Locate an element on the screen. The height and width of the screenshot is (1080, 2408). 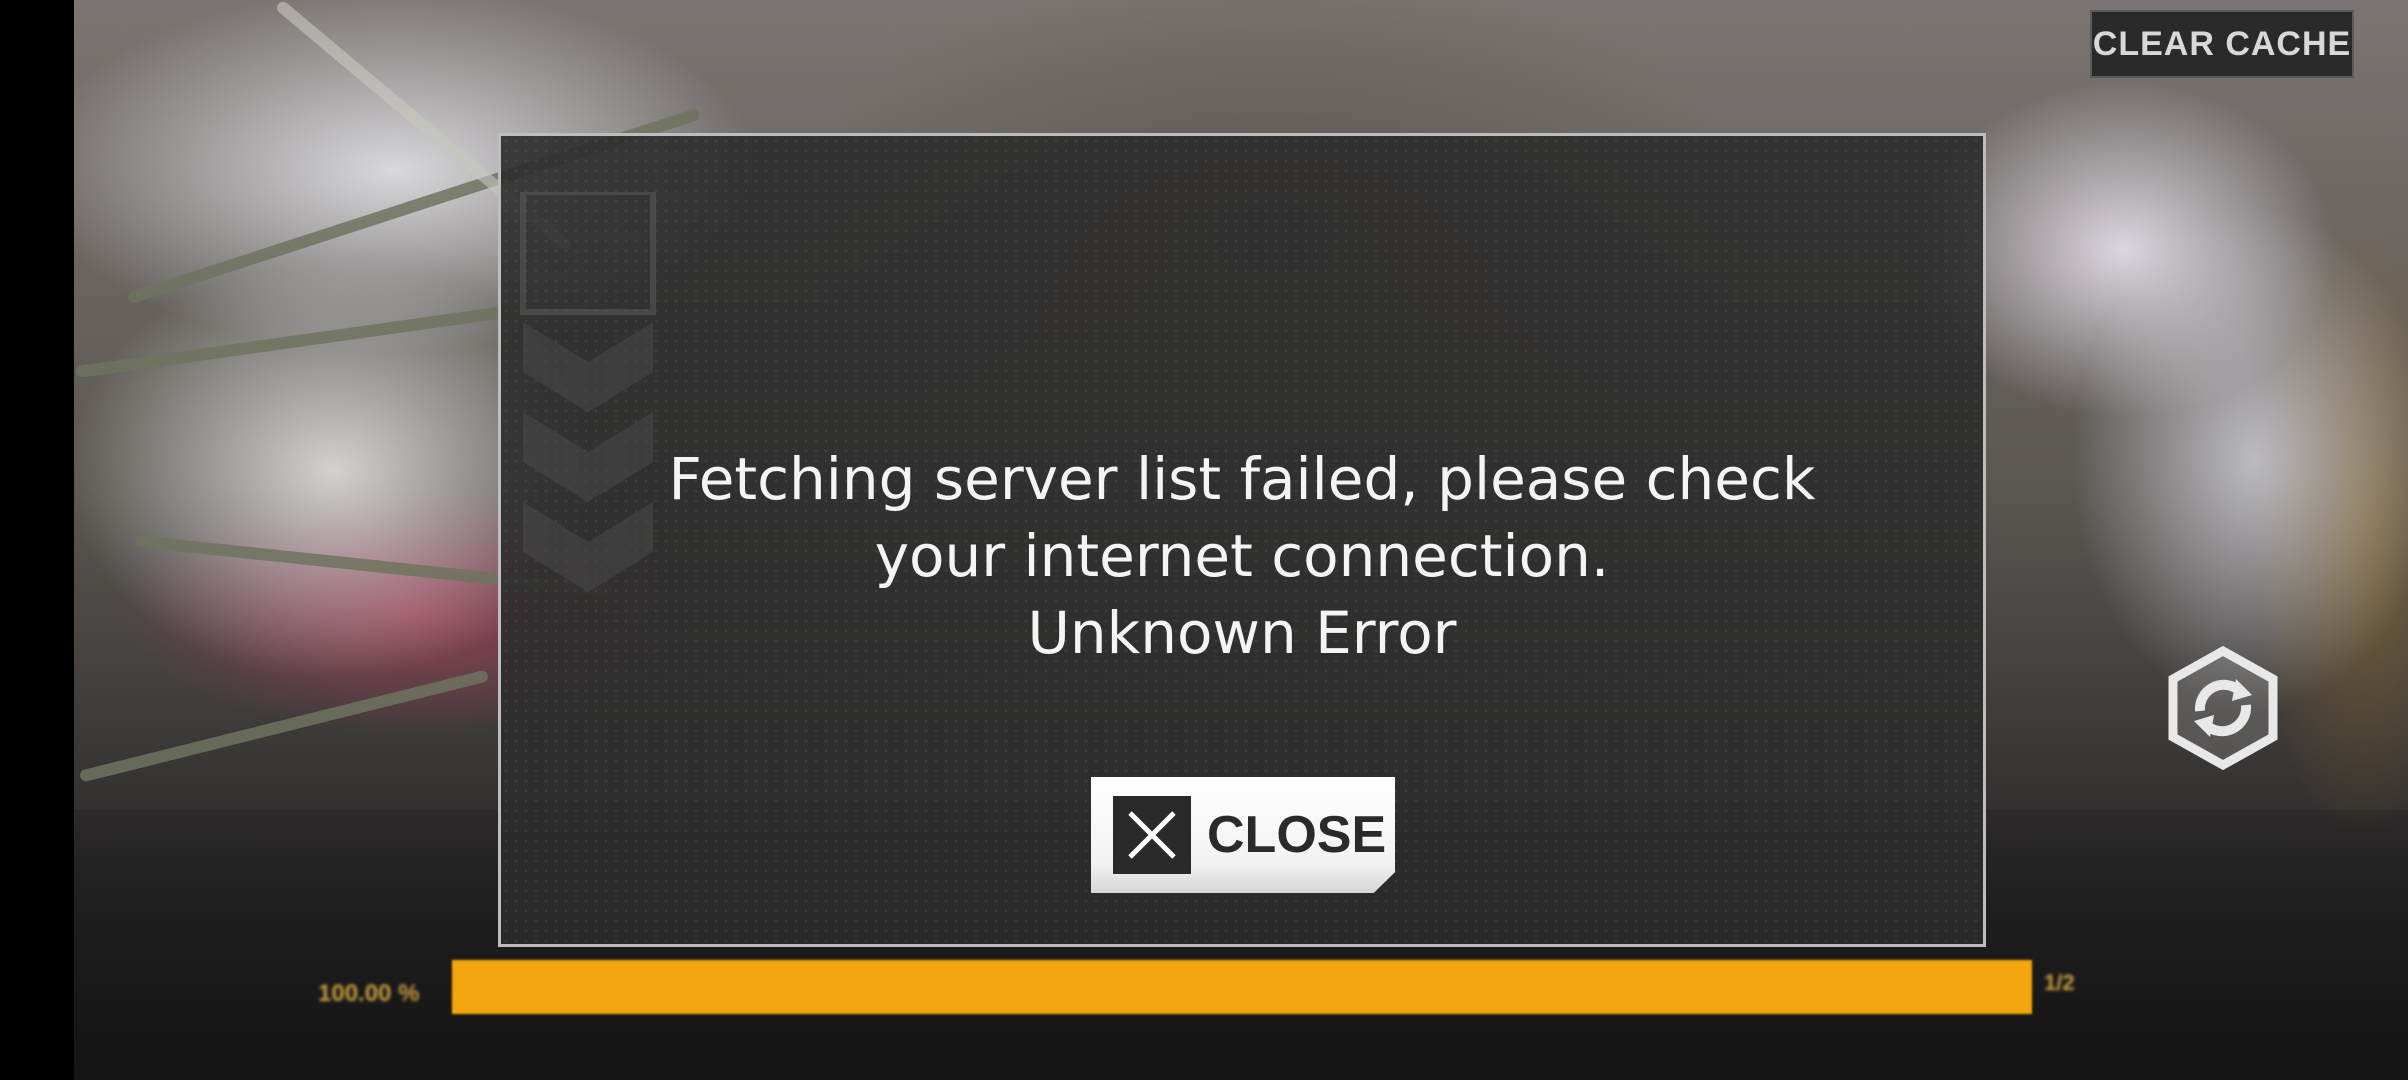
left-black-bar is located at coordinates (37, 540).